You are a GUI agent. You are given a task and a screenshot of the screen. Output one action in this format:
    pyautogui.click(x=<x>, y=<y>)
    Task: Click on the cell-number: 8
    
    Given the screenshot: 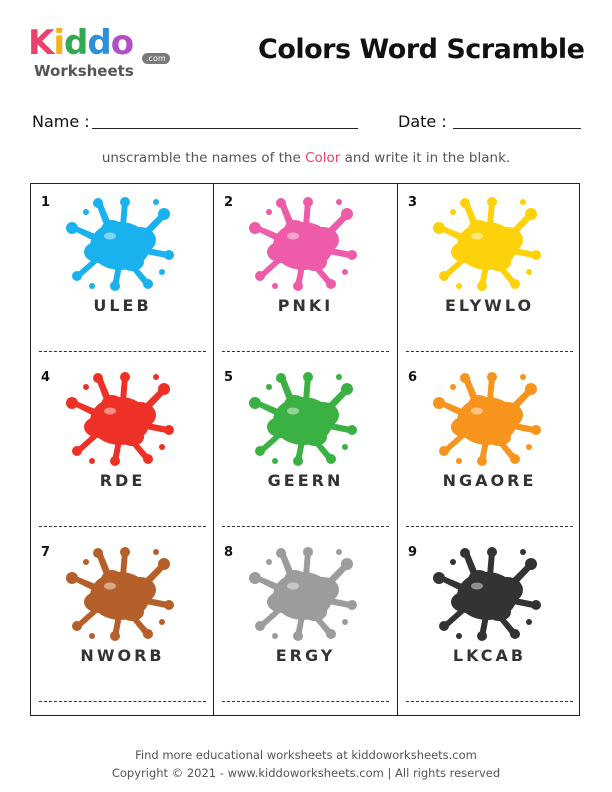 What is the action you would take?
    pyautogui.click(x=229, y=552)
    